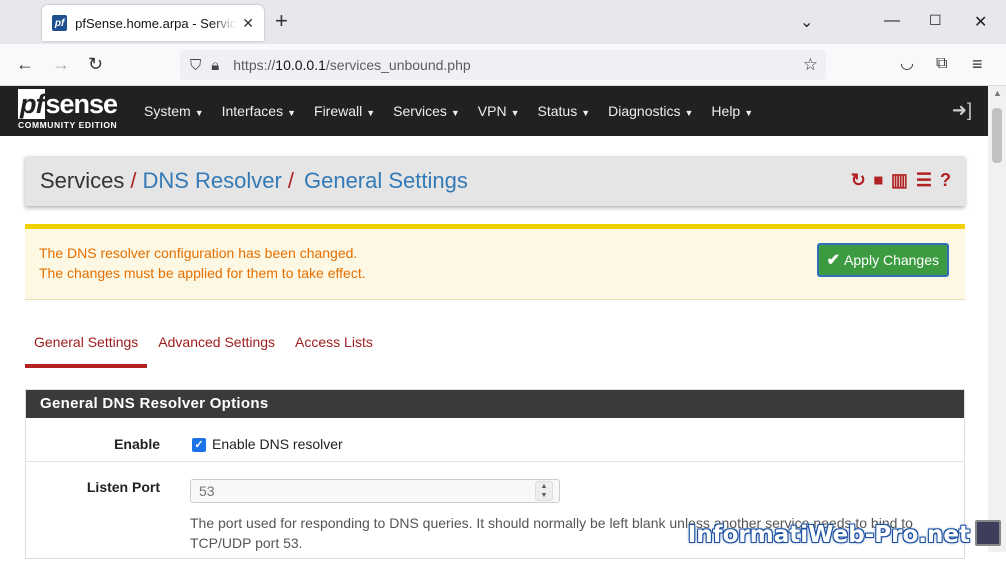  Describe the element at coordinates (281, 21) in the screenshot. I see `new-tab-icon: +` at that location.